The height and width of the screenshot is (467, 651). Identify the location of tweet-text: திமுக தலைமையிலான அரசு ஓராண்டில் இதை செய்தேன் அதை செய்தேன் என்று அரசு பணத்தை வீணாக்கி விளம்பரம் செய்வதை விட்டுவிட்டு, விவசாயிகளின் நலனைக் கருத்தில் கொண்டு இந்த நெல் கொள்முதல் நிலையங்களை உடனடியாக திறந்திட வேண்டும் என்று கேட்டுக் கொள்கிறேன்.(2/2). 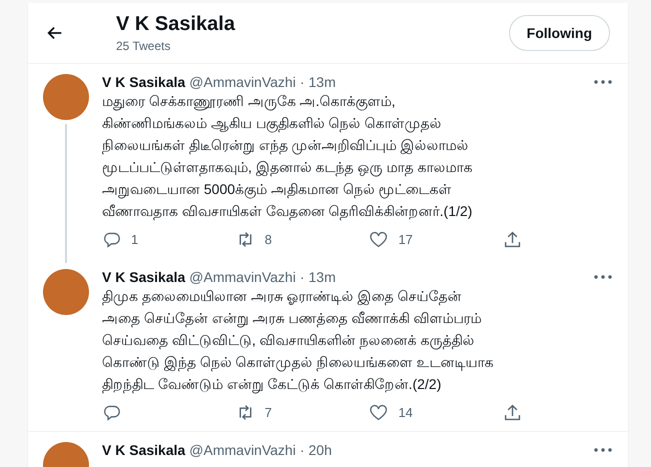
(298, 341).